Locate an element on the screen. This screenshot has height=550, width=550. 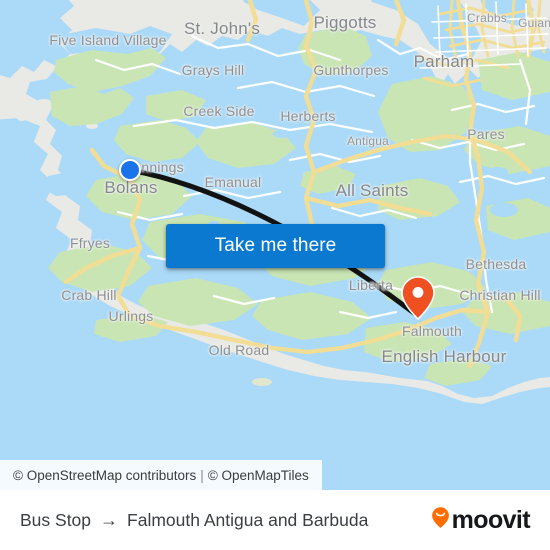
moovit-pin-icon is located at coordinates (440, 520).